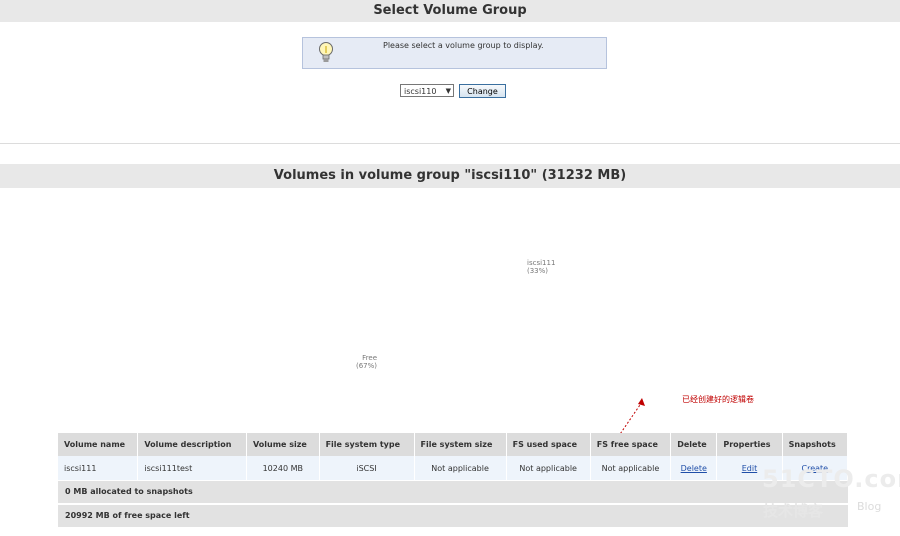 This screenshot has height=536, width=900. Describe the element at coordinates (548, 444) in the screenshot. I see `col-fs-used-space: FS used space` at that location.